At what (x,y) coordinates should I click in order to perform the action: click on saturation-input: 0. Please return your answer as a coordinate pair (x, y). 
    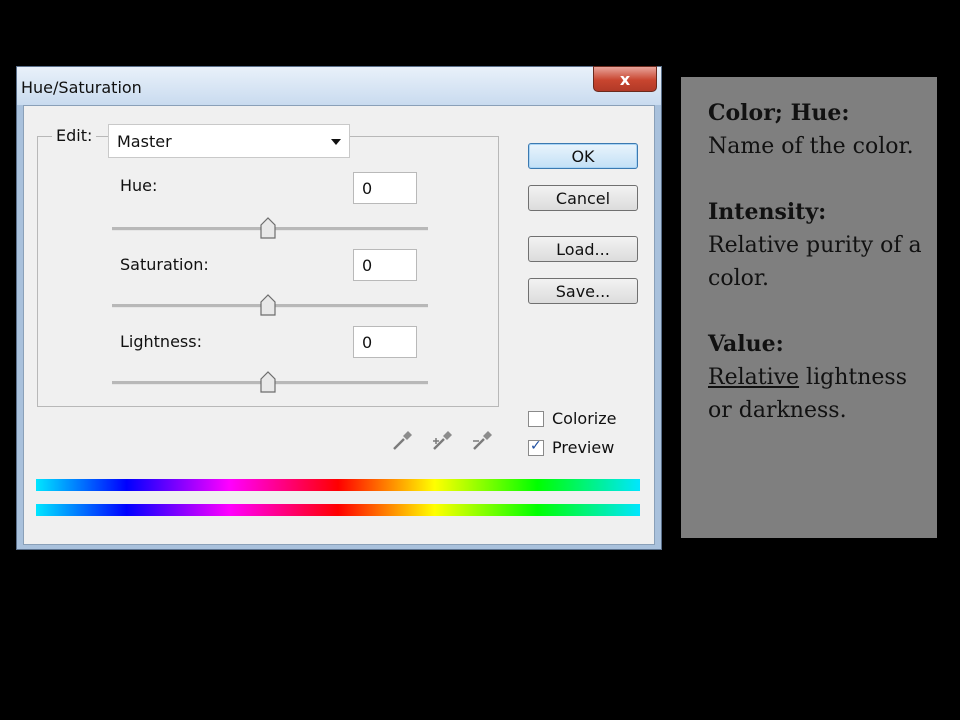
    Looking at the image, I should click on (385, 265).